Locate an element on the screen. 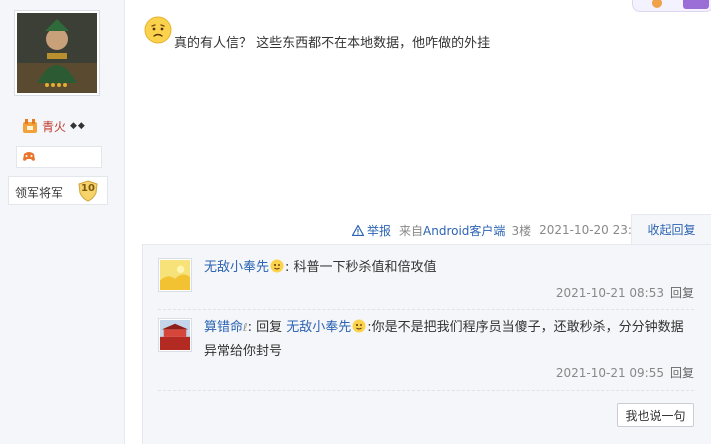 The height and width of the screenshot is (444, 711). reply-date: 2021-10-21 09:55 is located at coordinates (609, 373).